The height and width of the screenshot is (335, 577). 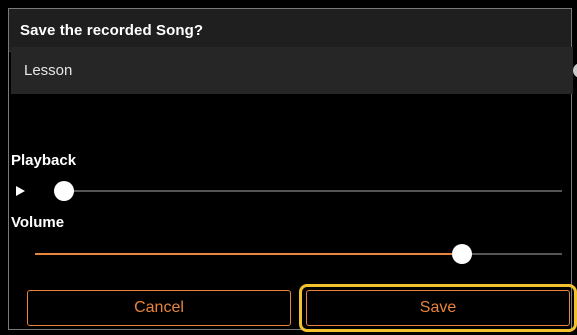 I want to click on volume-slider, so click(x=298, y=254).